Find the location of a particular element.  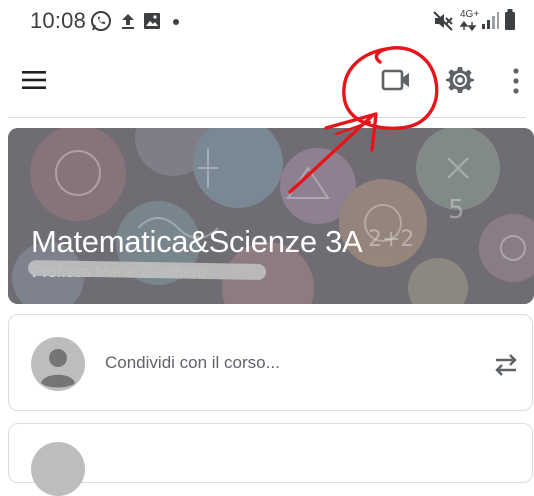

status-bar: 10:08 4G+ is located at coordinates (267, 21).